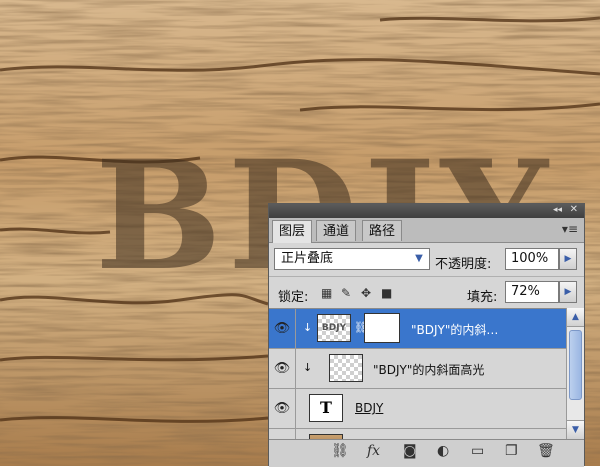  What do you see at coordinates (426, 291) in the screenshot?
I see `lock-row: 锁定: ▦ ✎ ✥ ■ 填充: 72% ▶` at bounding box center [426, 291].